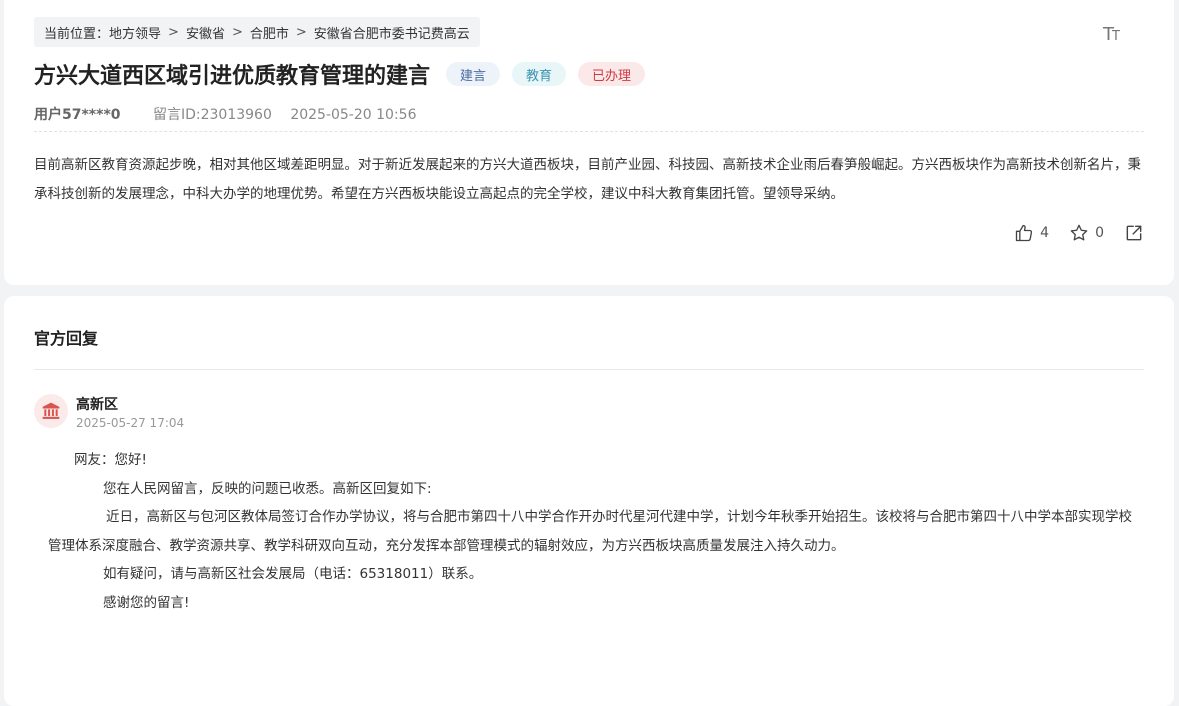 This screenshot has width=1179, height=706. I want to click on share-icon, so click(1134, 233).